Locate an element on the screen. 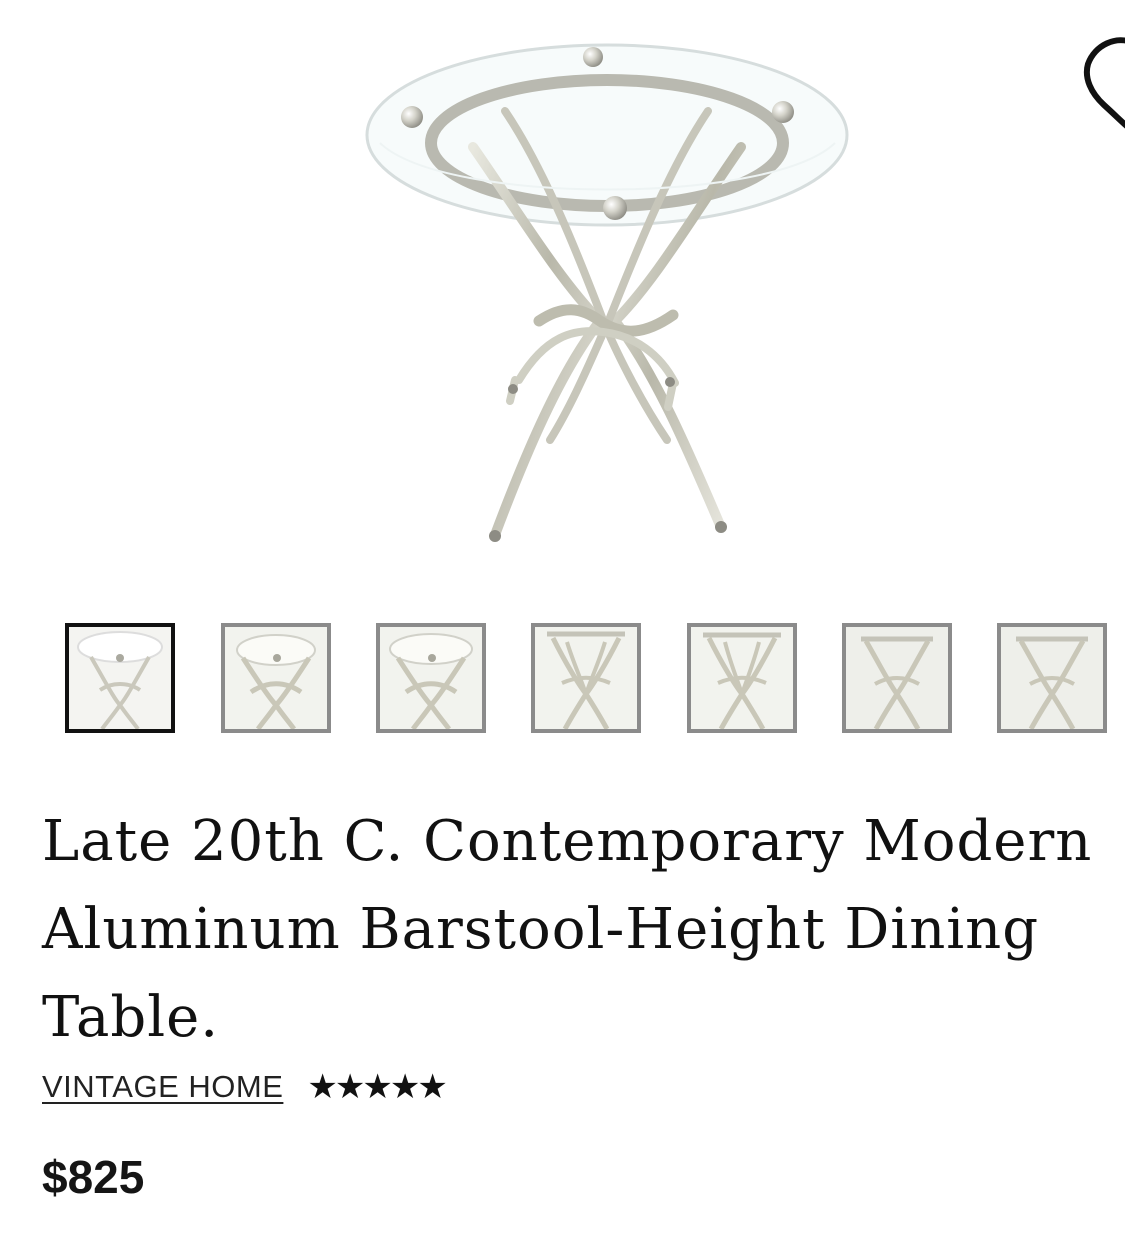 The image size is (1125, 1233). seller-link: VINTAGE HOME is located at coordinates (162, 1087).